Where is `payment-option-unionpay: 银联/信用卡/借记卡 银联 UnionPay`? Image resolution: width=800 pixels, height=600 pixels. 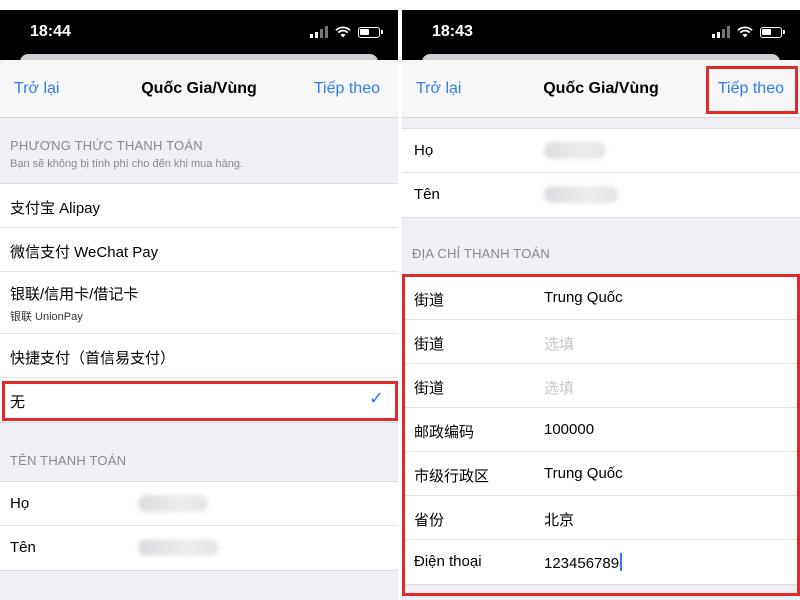 payment-option-unionpay: 银联/信用卡/借记卡 银联 UnionPay is located at coordinates (199, 303).